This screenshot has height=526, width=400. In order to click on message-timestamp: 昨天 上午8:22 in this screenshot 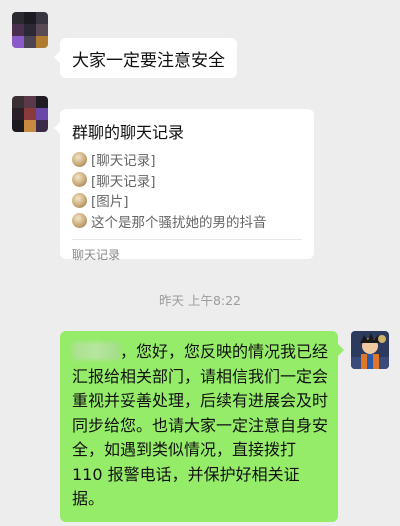, I will do `click(200, 300)`.